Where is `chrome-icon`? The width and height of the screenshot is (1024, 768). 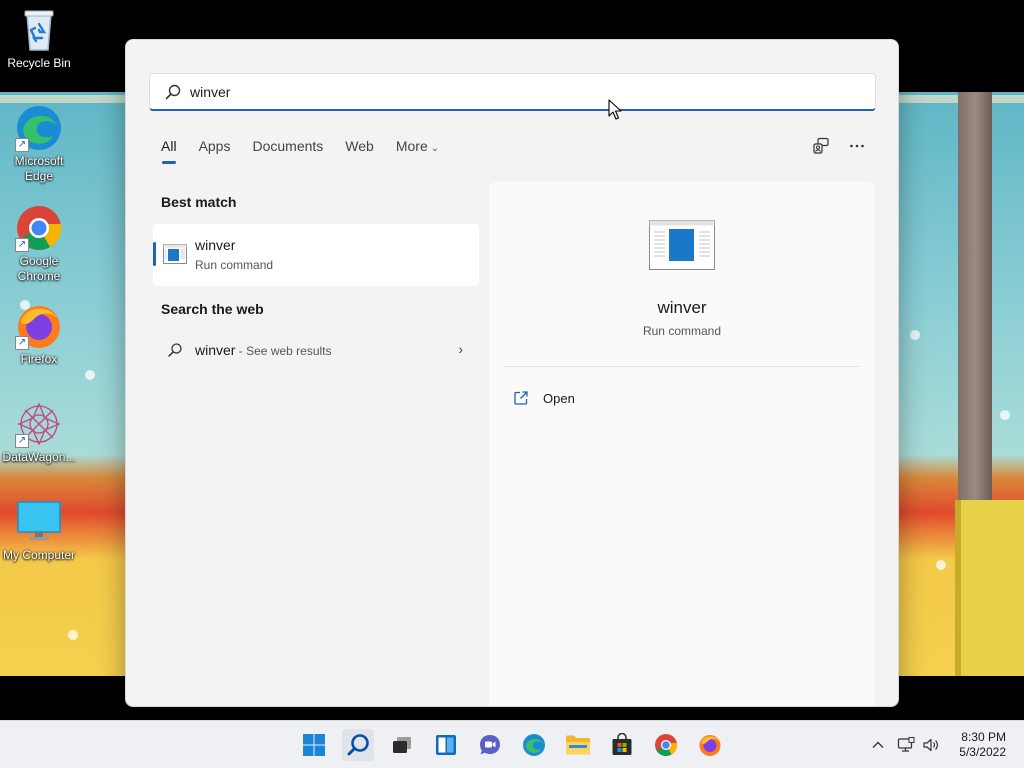
chrome-icon is located at coordinates (666, 745).